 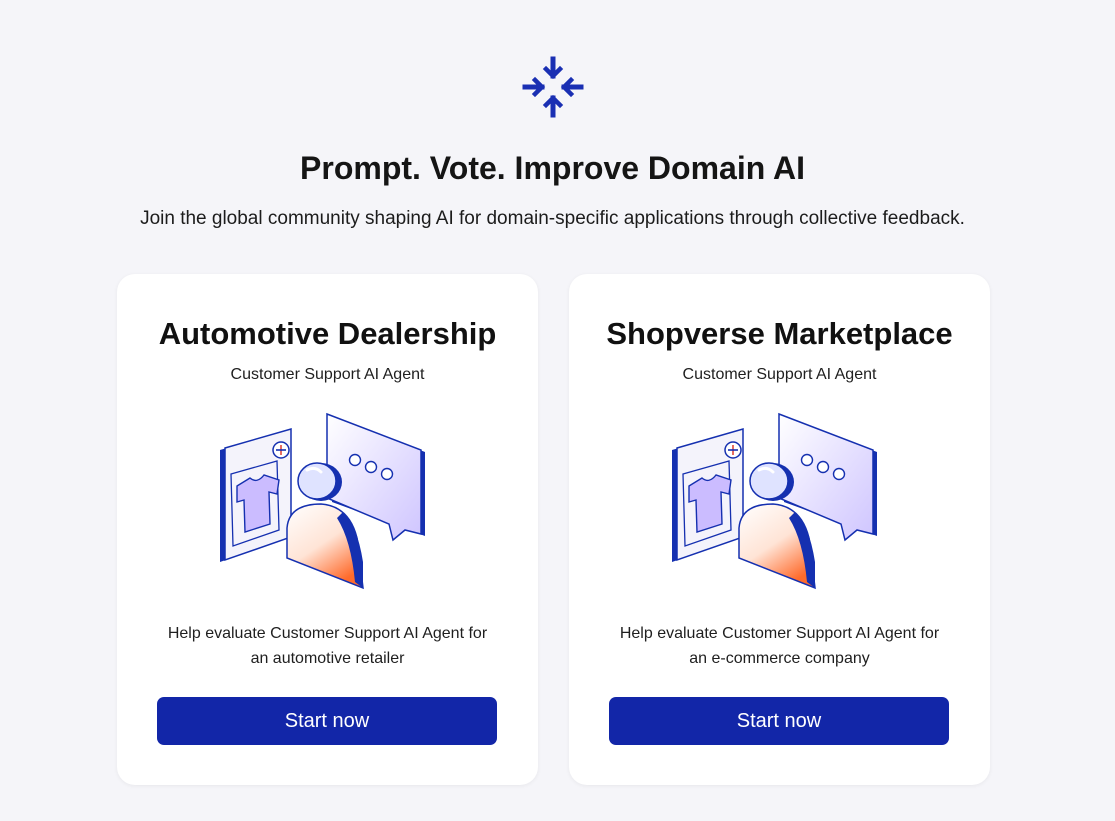 What do you see at coordinates (552, 168) in the screenshot?
I see `page-title: Prompt. Vote. Improve Domain AI` at bounding box center [552, 168].